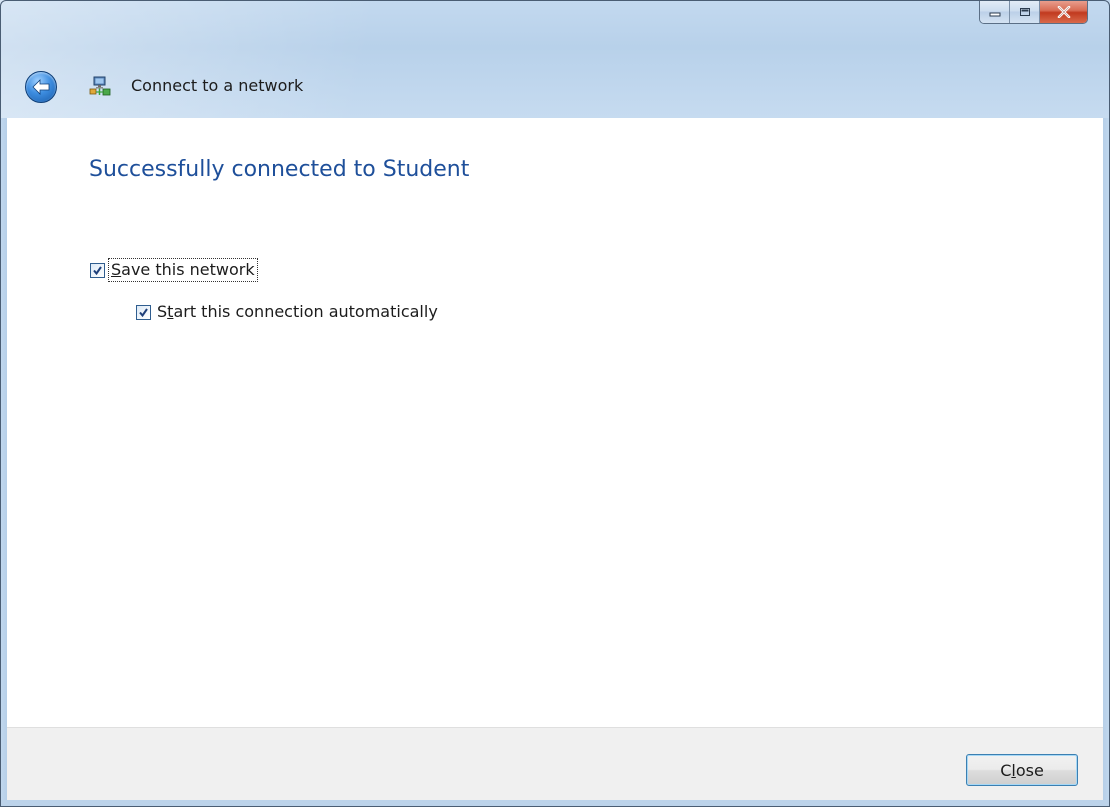  I want to click on save-network-label: Save this network, so click(183, 270).